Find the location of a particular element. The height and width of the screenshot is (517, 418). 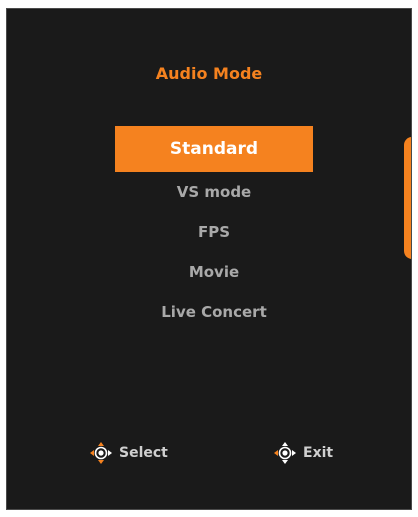

exit-label: Exit is located at coordinates (318, 453).